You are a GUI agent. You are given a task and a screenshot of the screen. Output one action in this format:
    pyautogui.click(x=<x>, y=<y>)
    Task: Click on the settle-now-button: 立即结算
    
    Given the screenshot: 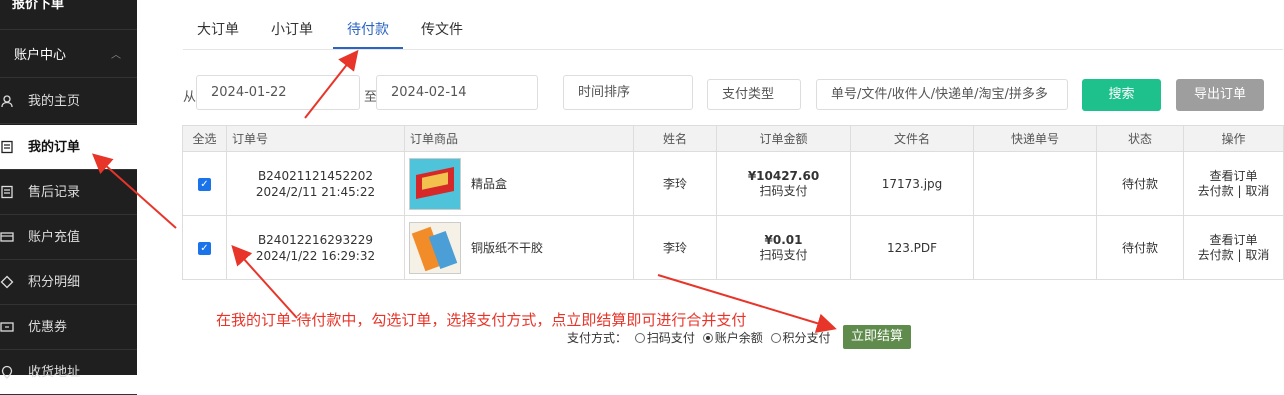 What is the action you would take?
    pyautogui.click(x=877, y=337)
    